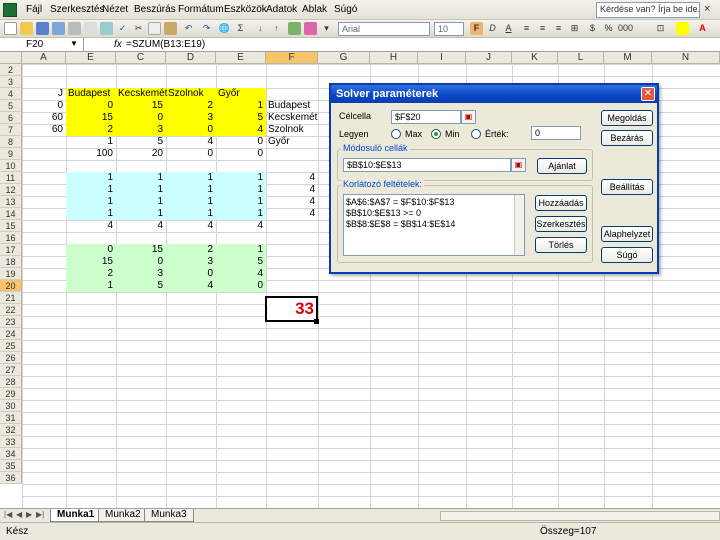 The image size is (720, 540). Describe the element at coordinates (26, 28) in the screenshot. I see `open-icon` at that location.